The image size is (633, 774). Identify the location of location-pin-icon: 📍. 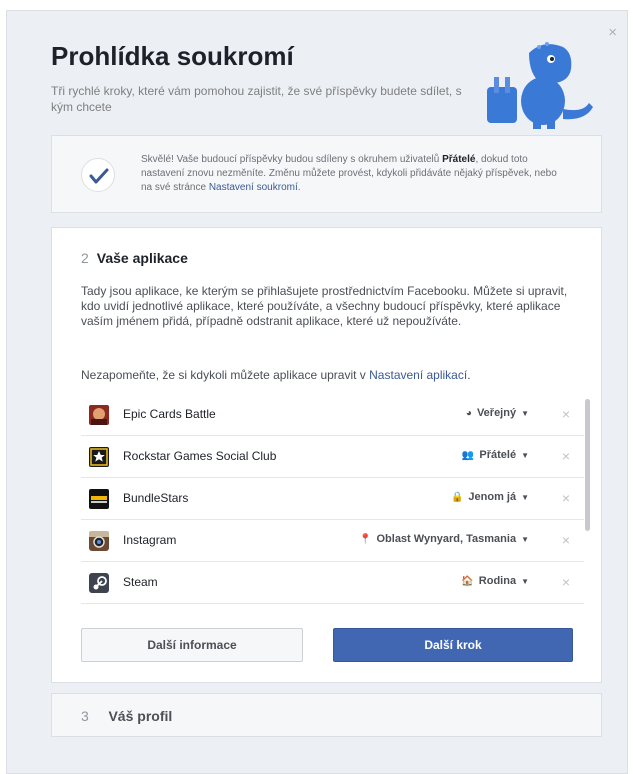
(365, 539).